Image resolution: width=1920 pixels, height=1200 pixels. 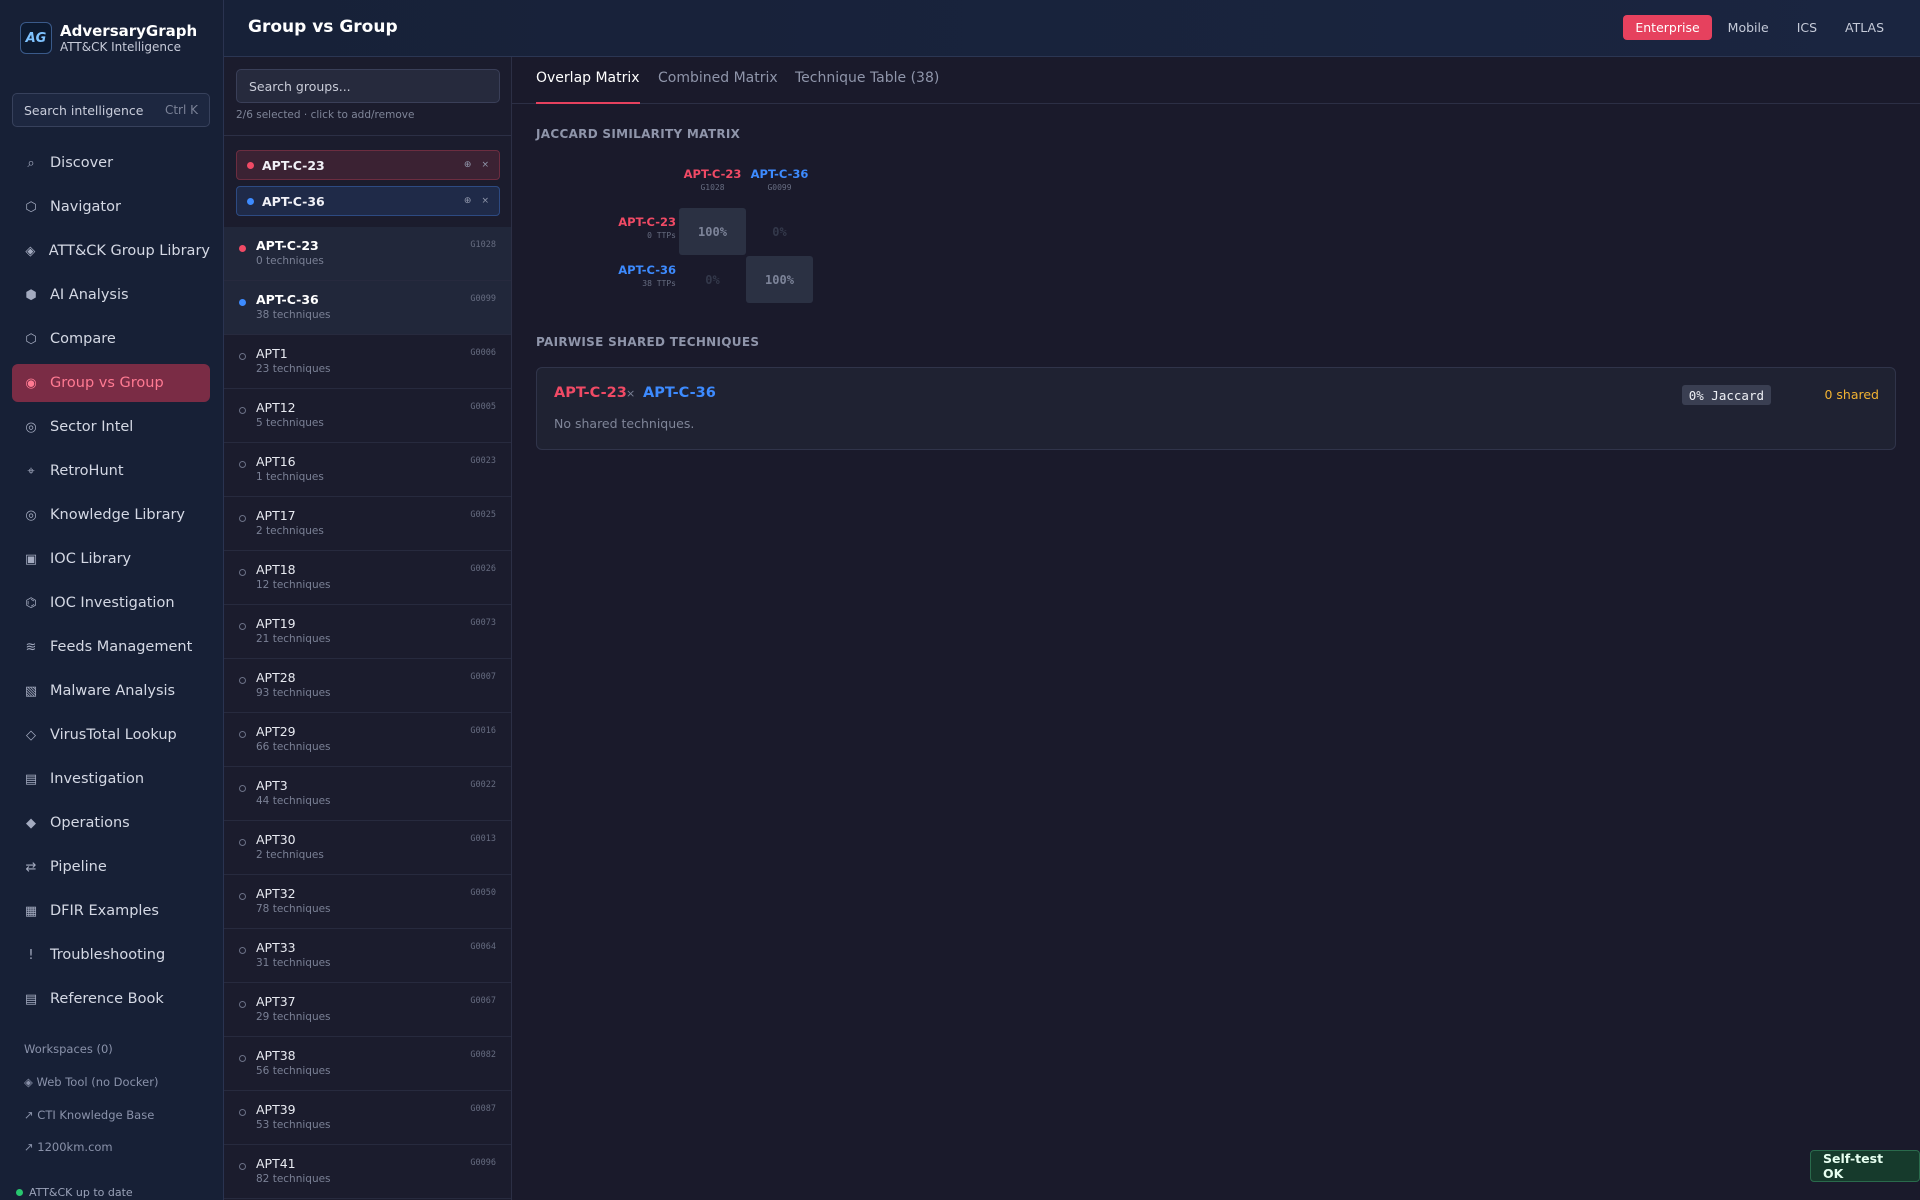 What do you see at coordinates (368, 201) in the screenshot?
I see `selected-group-chip: APT-C-36 ⊕ ×` at bounding box center [368, 201].